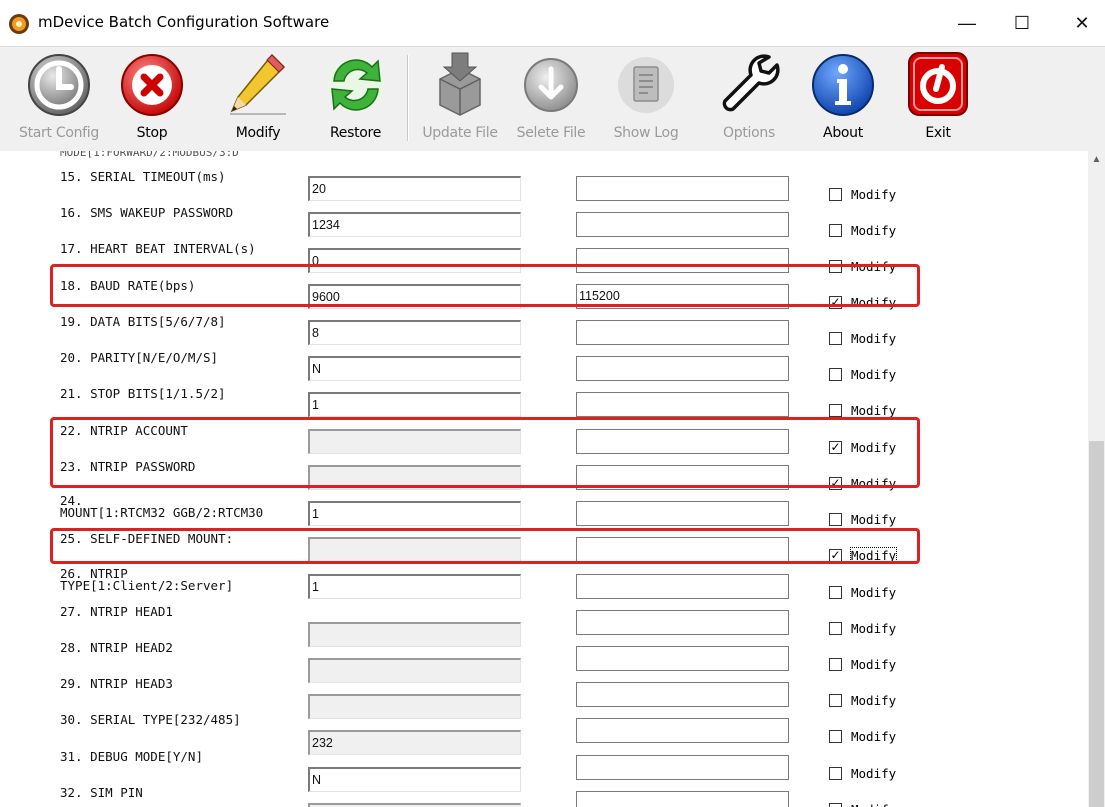 This screenshot has width=1105, height=807. I want to click on param-row: 27. NTRIP HEAD1 Modify, so click(544, 625).